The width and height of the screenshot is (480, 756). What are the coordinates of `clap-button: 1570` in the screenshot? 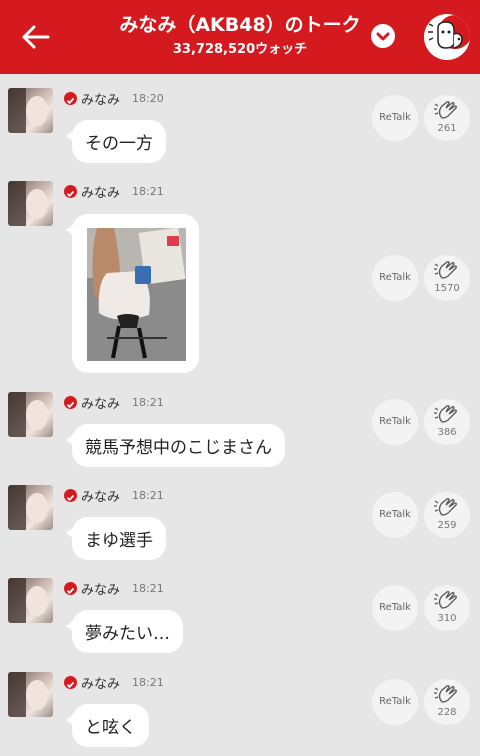 It's located at (447, 278).